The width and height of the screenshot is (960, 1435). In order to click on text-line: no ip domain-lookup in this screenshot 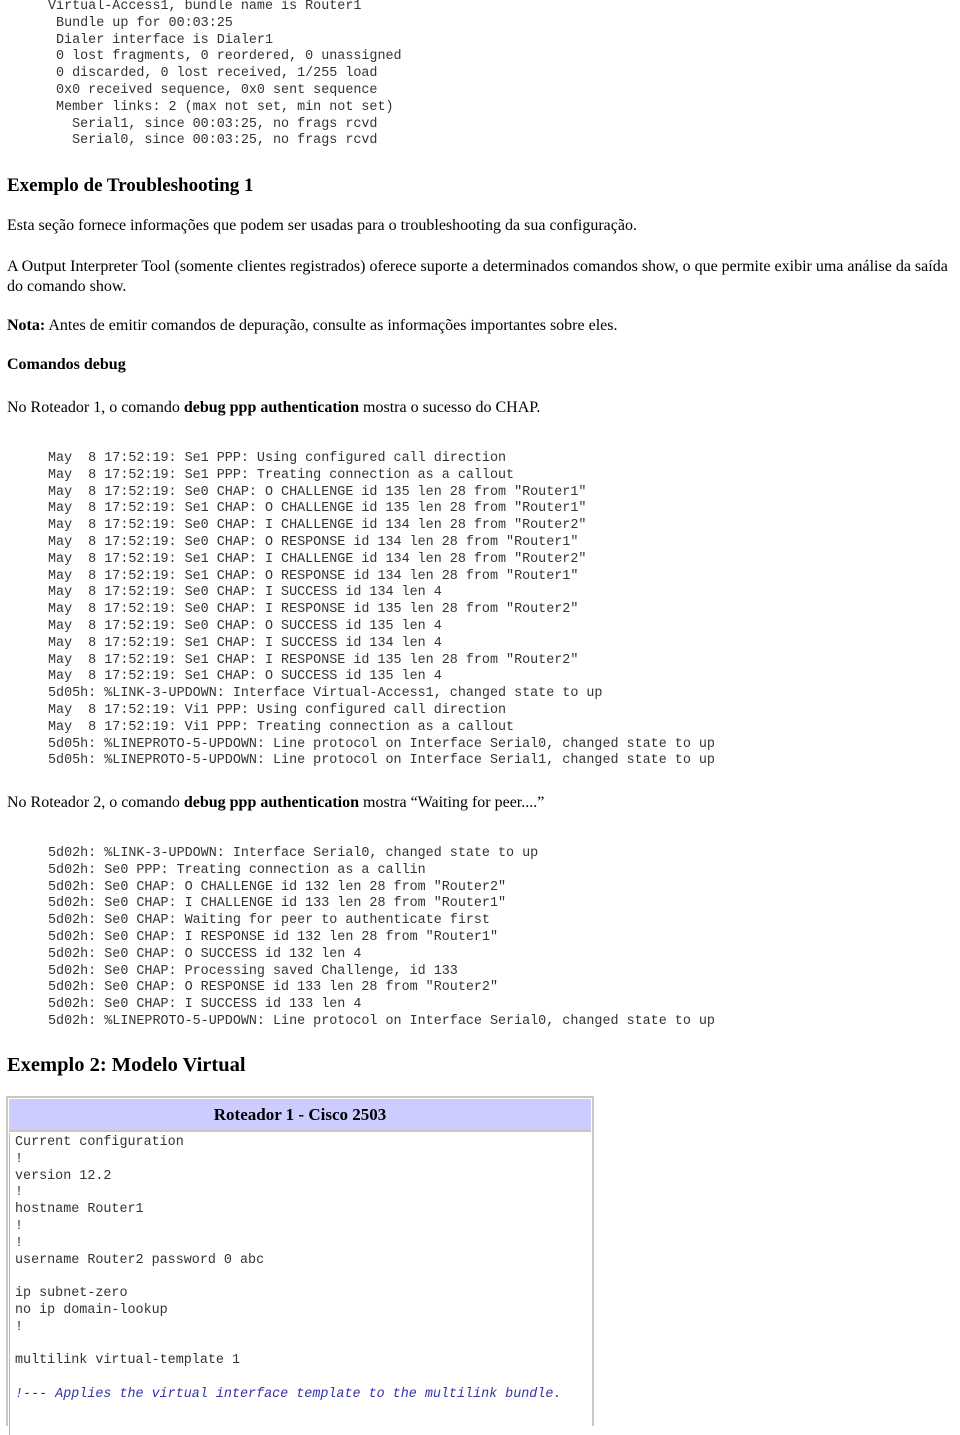, I will do `click(91, 1310)`.